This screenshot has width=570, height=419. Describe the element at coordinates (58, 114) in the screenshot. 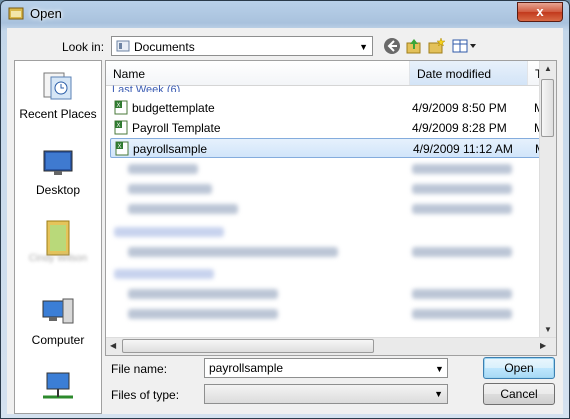

I see `place-label: Recent Places` at that location.